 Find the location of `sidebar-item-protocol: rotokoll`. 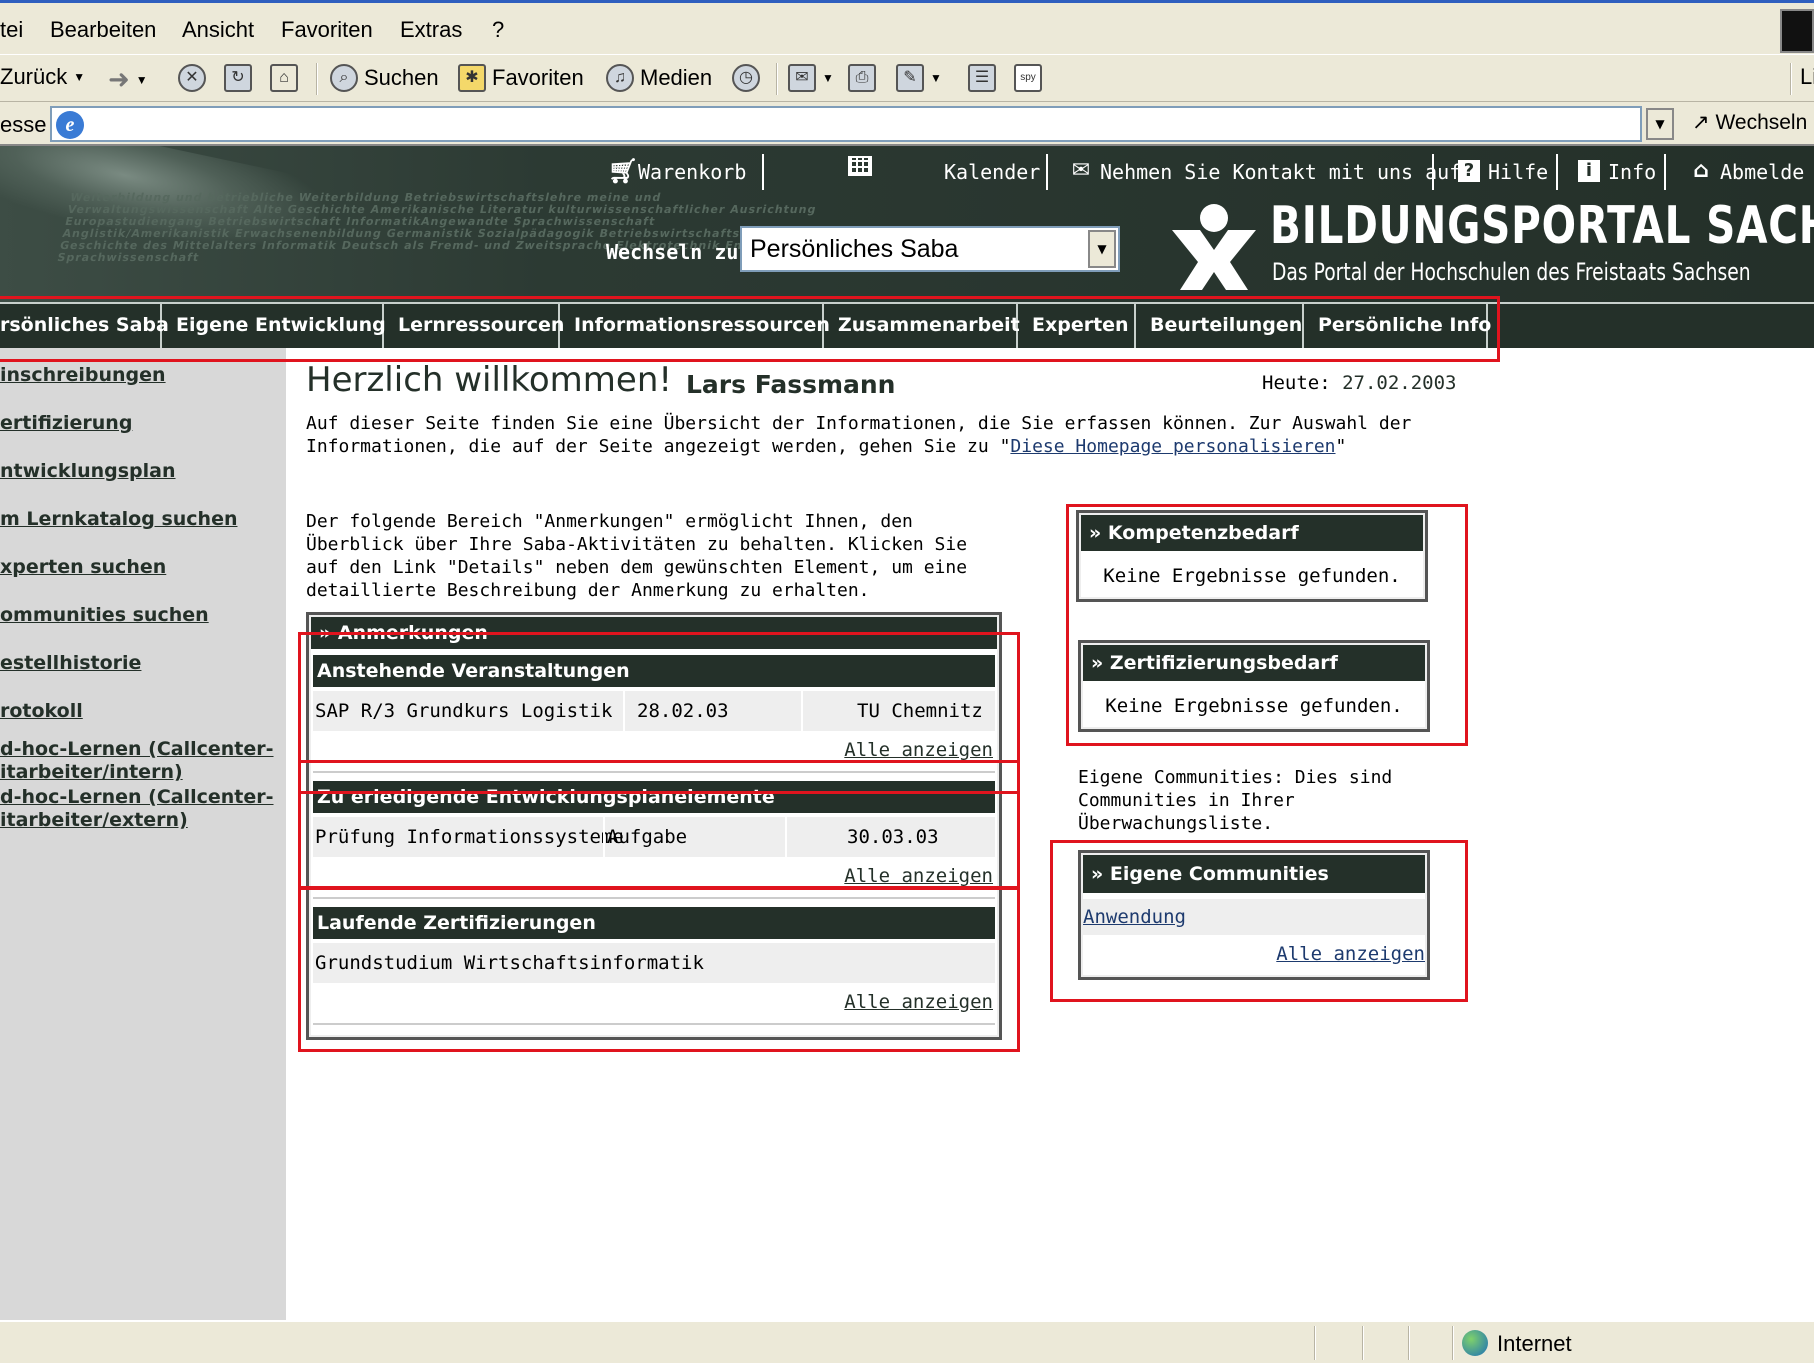

sidebar-item-protocol: rotokoll is located at coordinates (41, 711).